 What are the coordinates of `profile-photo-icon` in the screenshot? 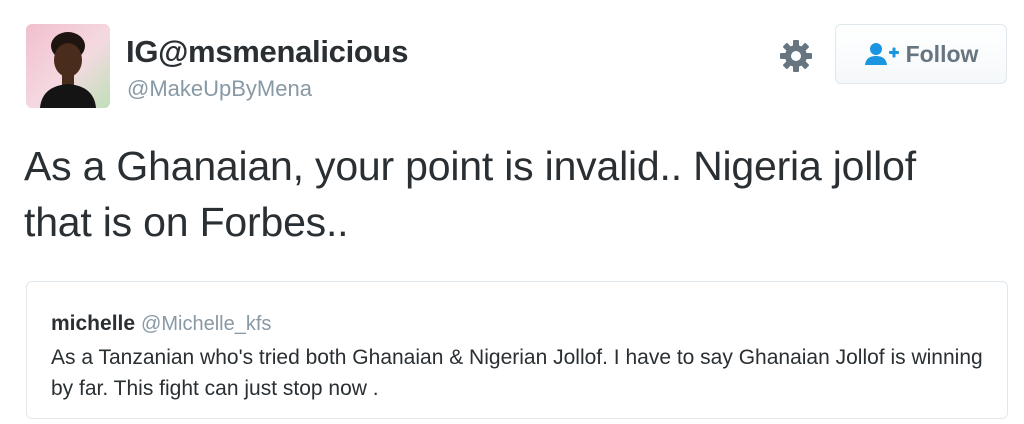 It's located at (68, 66).